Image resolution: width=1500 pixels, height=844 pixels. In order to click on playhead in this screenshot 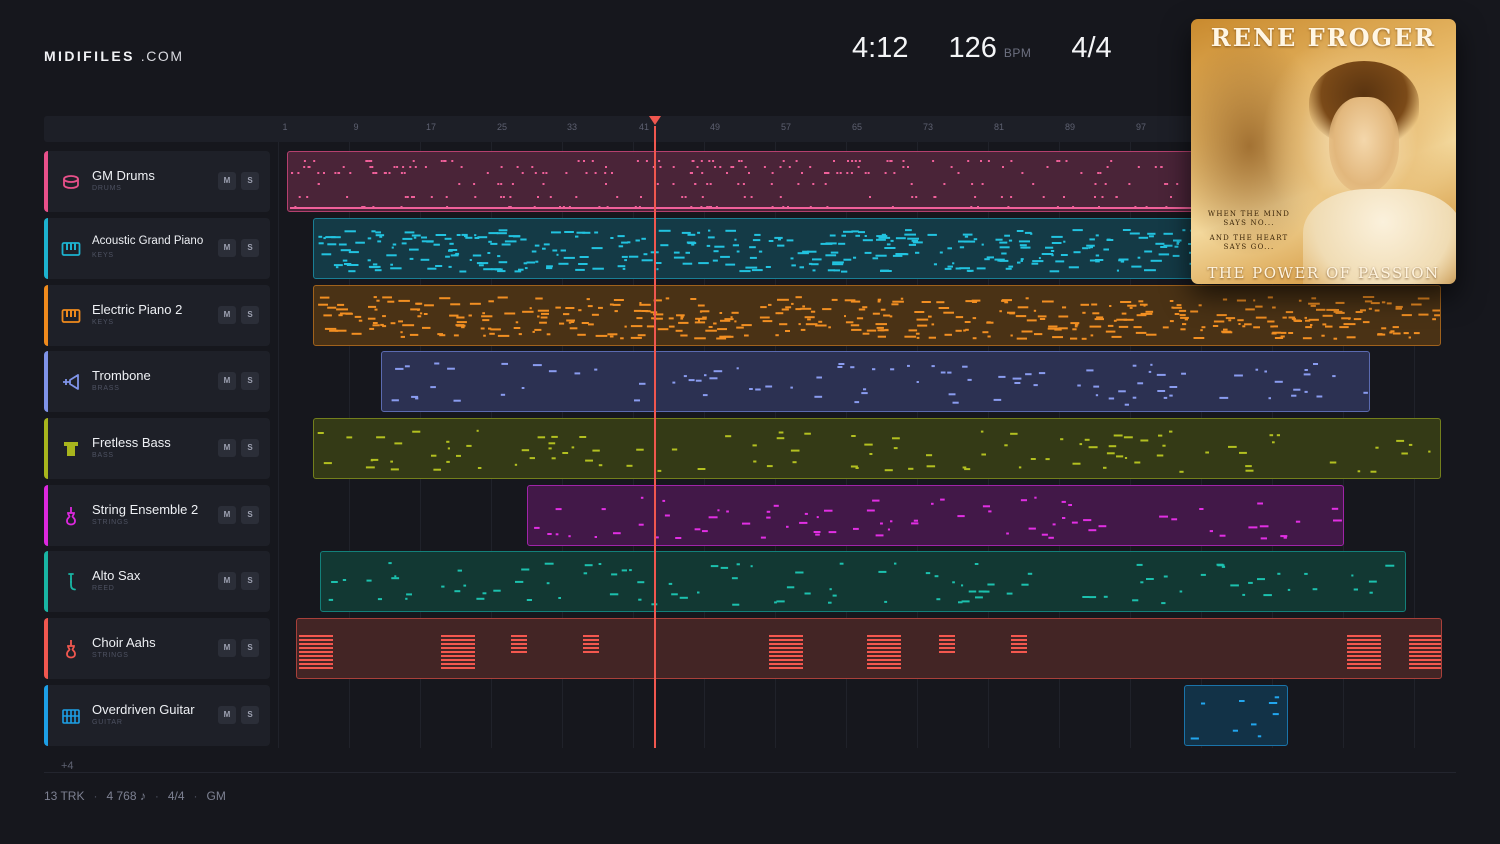, I will do `click(655, 437)`.